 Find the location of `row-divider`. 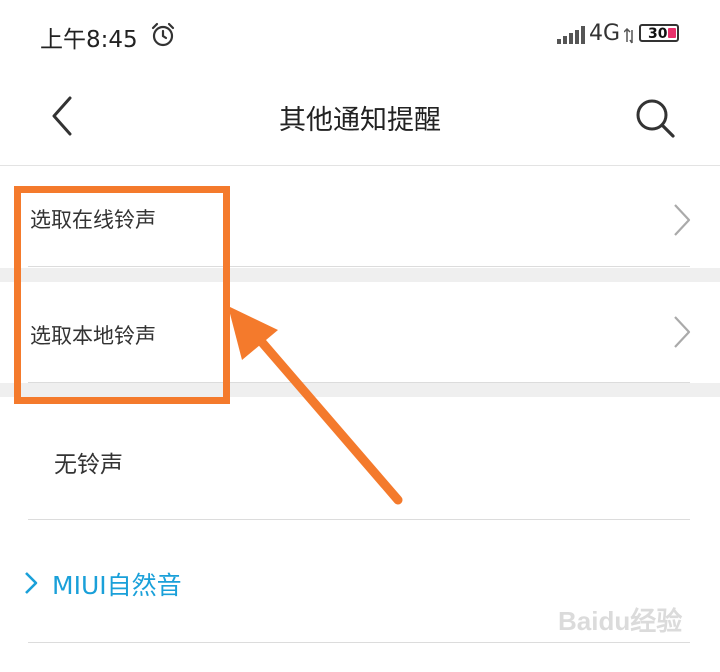

row-divider is located at coordinates (359, 519).